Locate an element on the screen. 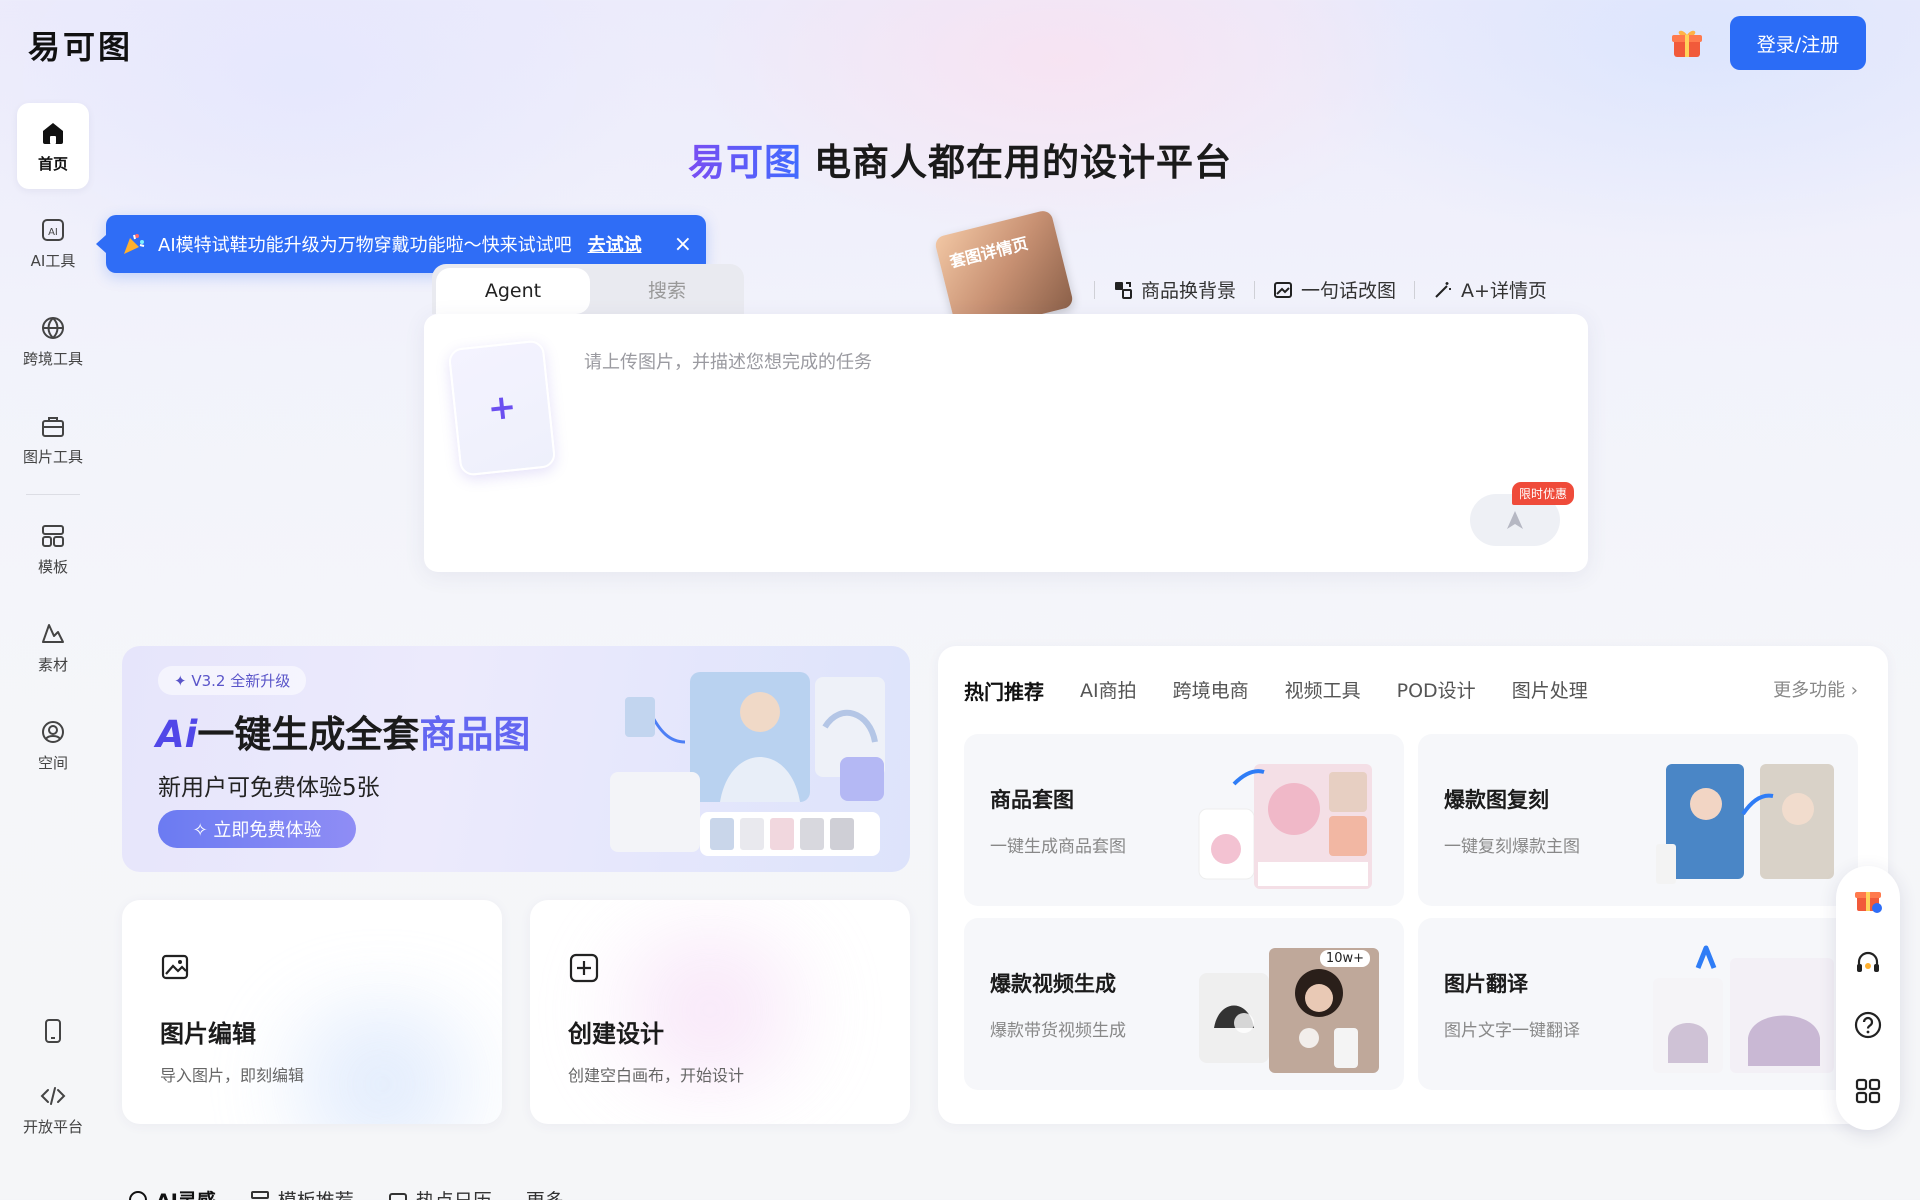 The width and height of the screenshot is (1920, 1200). title-text: 电商人都在用的设计平台 is located at coordinates (1023, 162).